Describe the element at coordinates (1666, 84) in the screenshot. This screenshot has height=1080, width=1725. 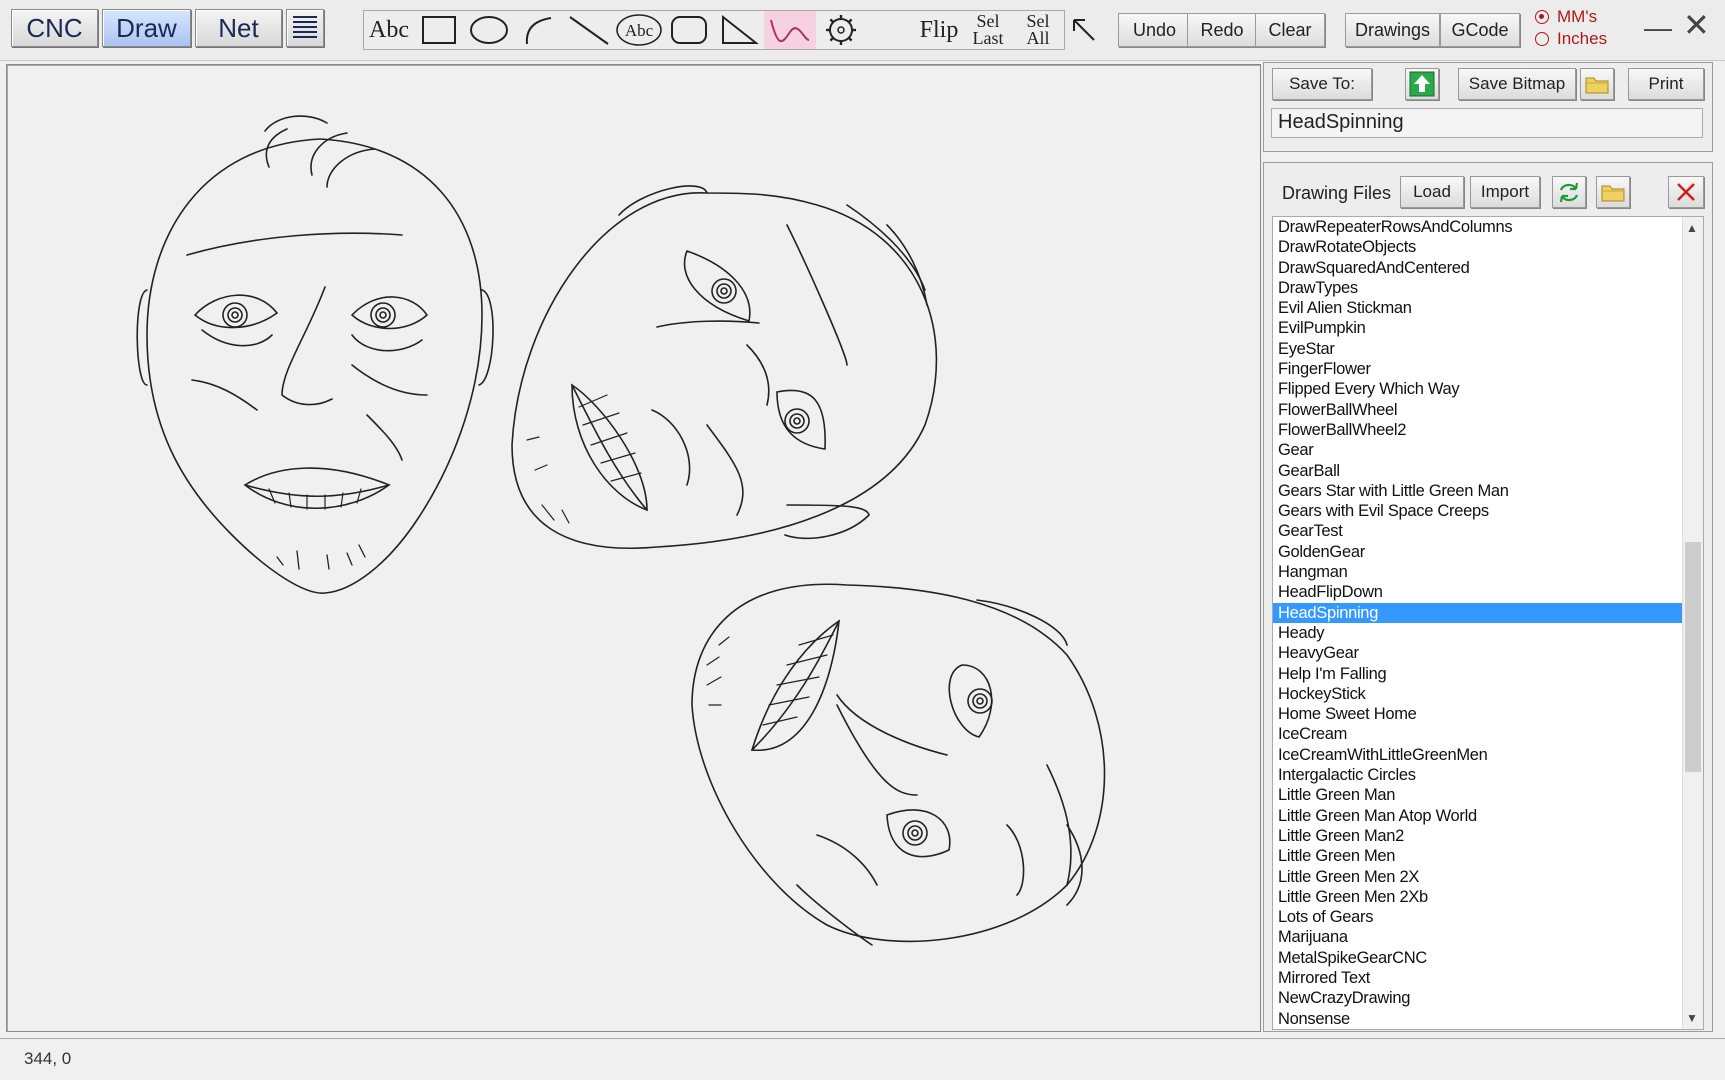
I see `print-button: Print` at that location.